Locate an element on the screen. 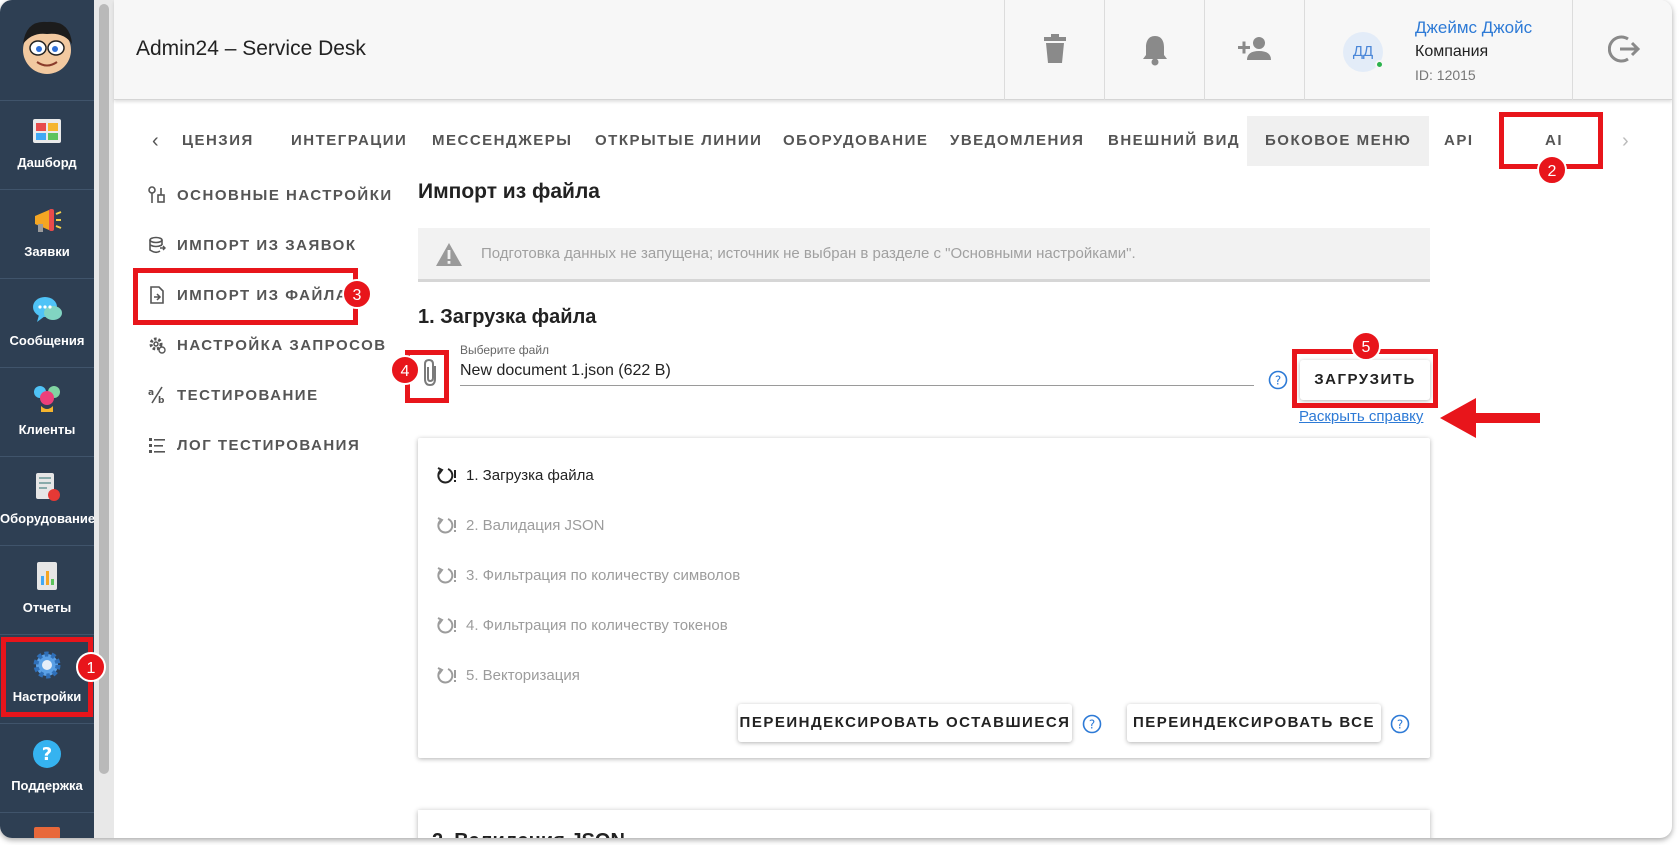  annotation-badge: 3 is located at coordinates (357, 294).